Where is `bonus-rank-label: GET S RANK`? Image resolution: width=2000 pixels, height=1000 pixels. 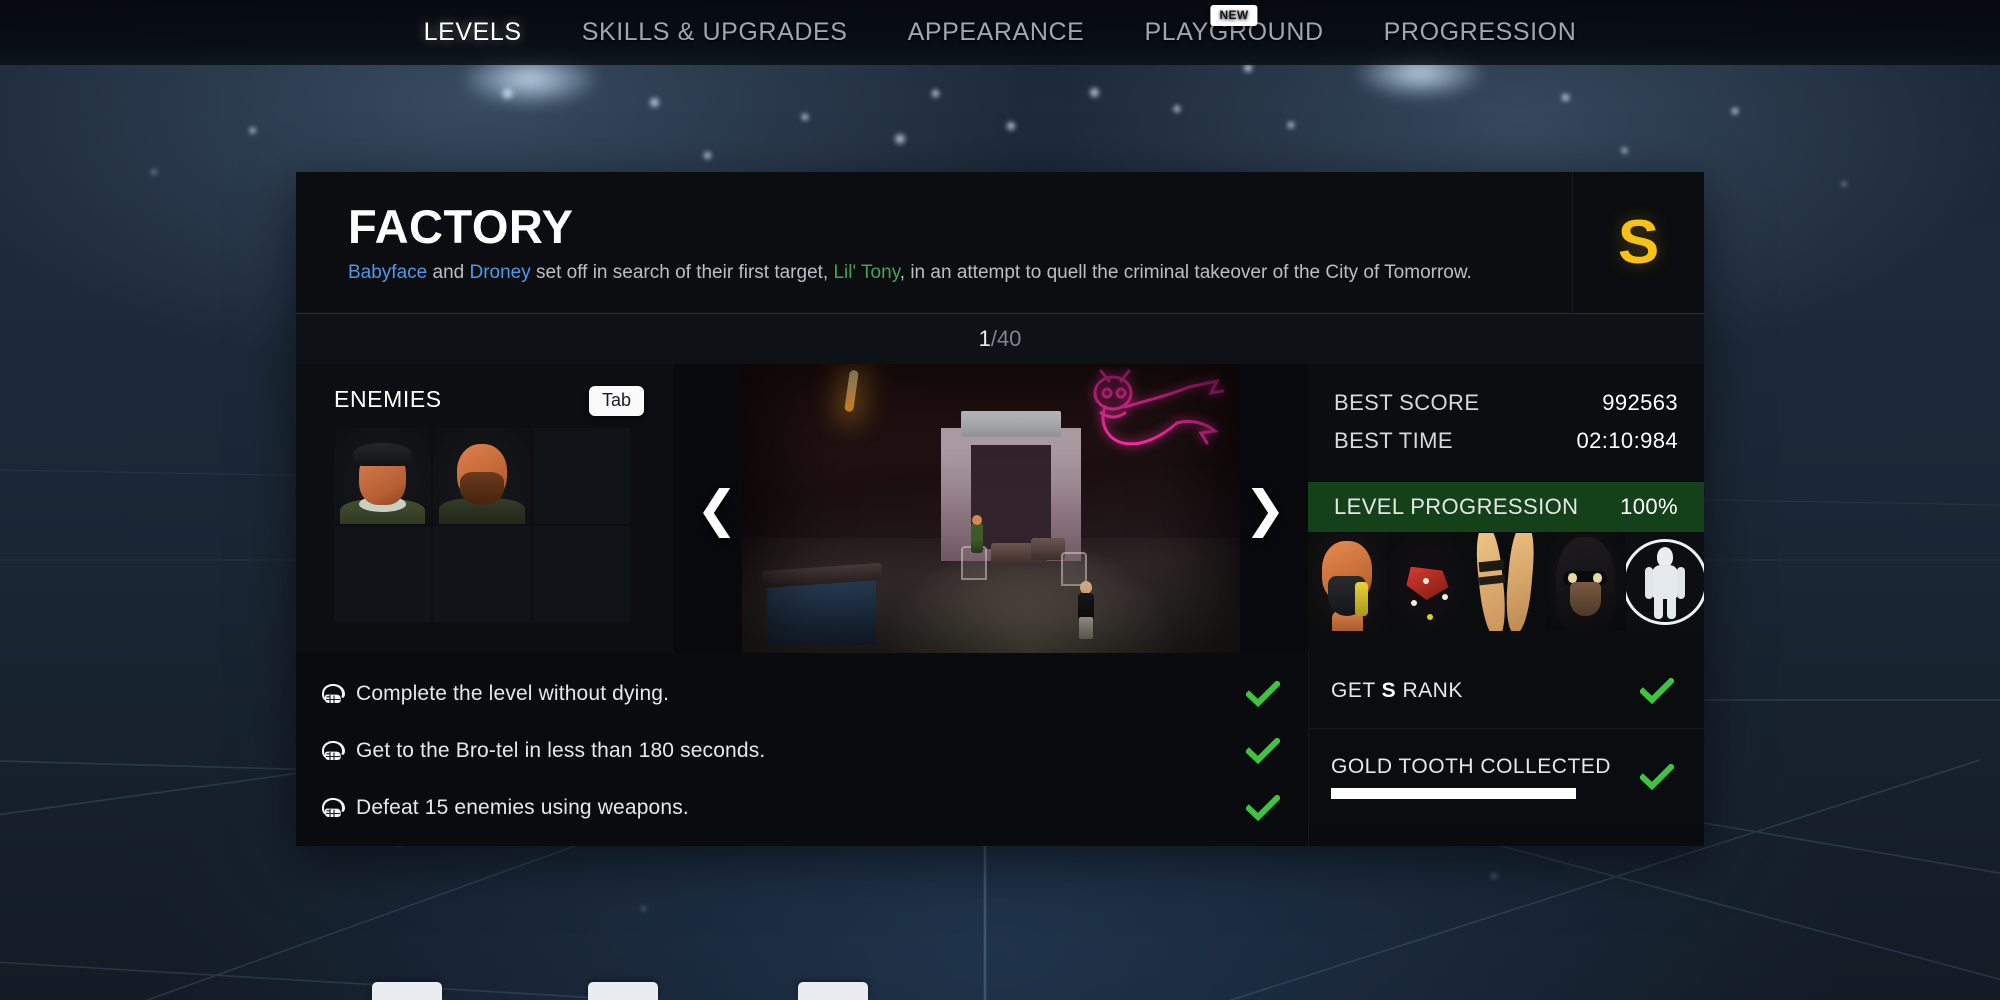 bonus-rank-label: GET S RANK is located at coordinates (1397, 691).